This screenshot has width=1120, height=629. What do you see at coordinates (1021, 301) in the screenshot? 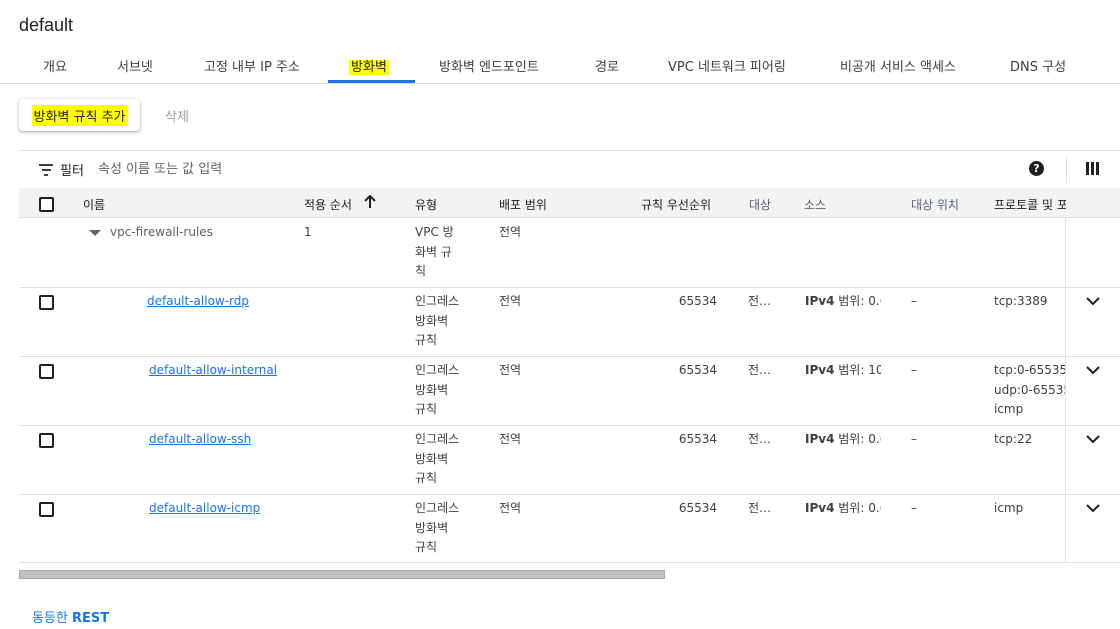
I see `protocol-line: tcp:3389` at bounding box center [1021, 301].